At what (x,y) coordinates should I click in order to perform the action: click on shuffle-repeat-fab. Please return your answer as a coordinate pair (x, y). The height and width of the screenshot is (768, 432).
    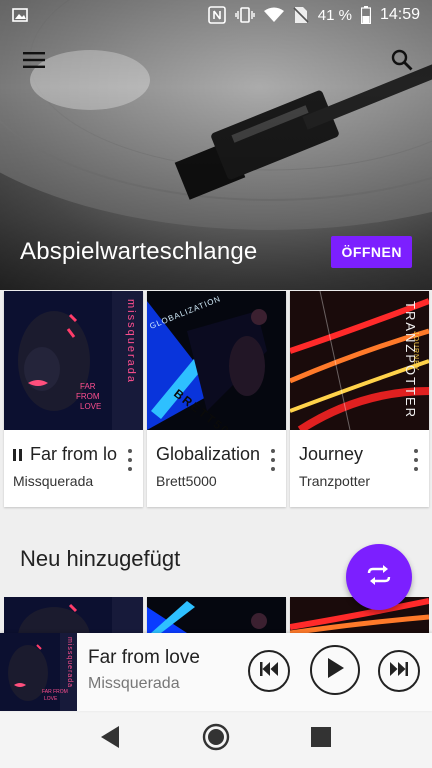
    Looking at the image, I should click on (379, 577).